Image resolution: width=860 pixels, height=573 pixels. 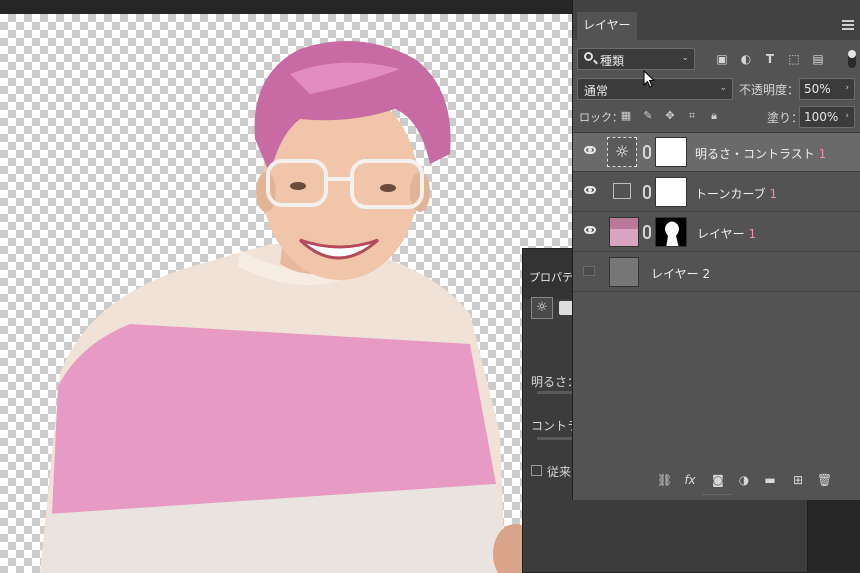 I want to click on adjustment-filter-icon: ◐, so click(x=746, y=59).